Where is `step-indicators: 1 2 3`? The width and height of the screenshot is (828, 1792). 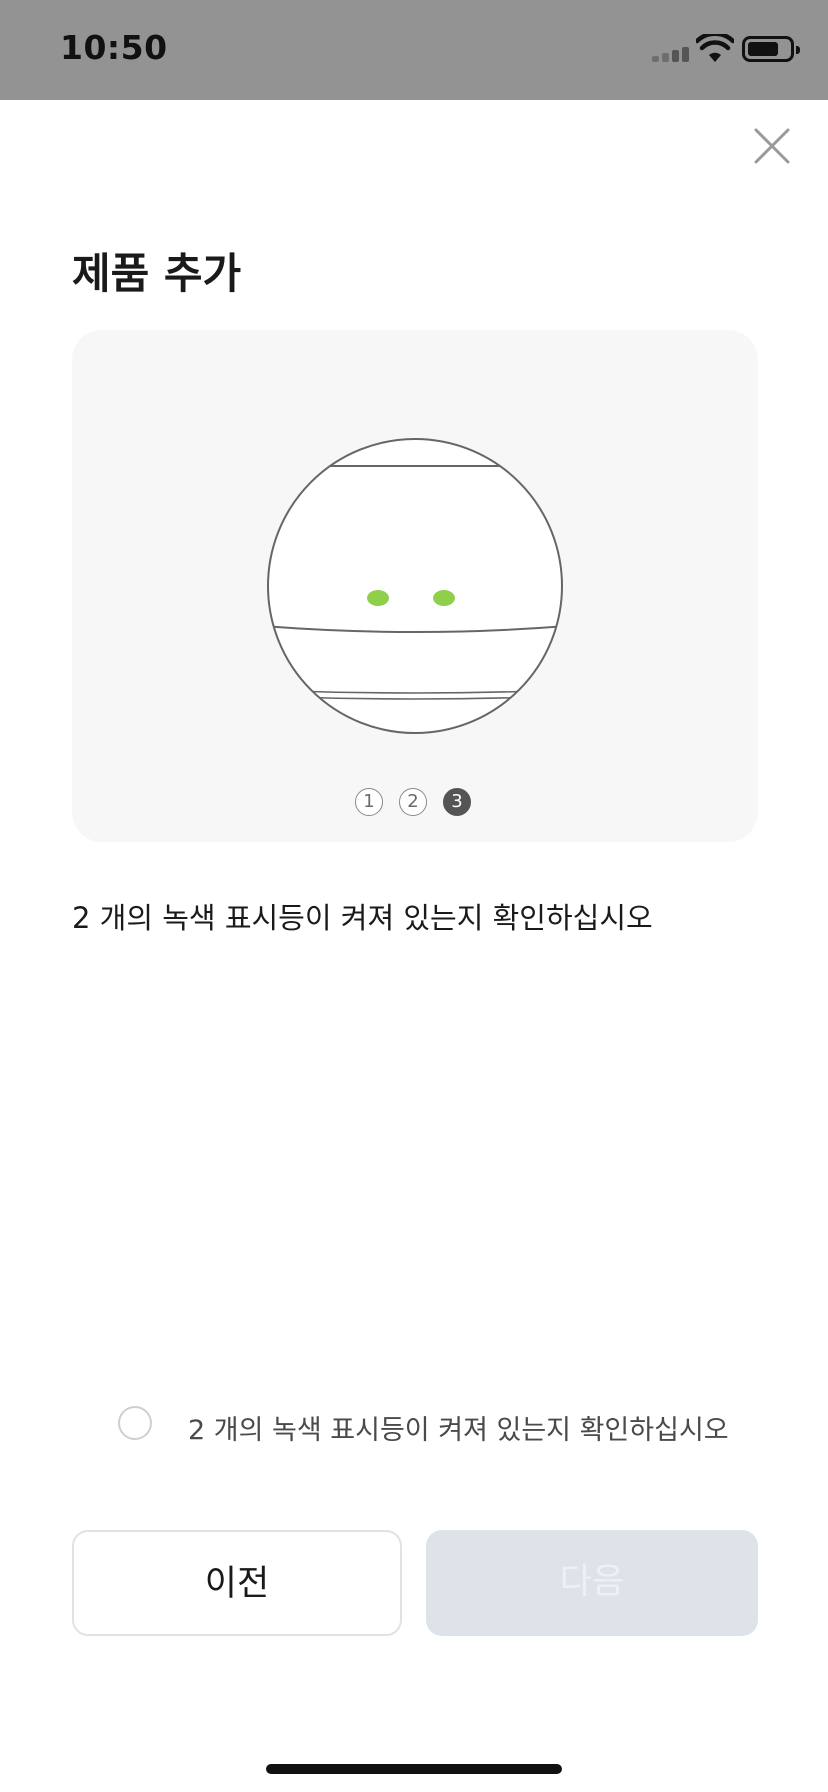 step-indicators: 1 2 3 is located at coordinates (415, 803).